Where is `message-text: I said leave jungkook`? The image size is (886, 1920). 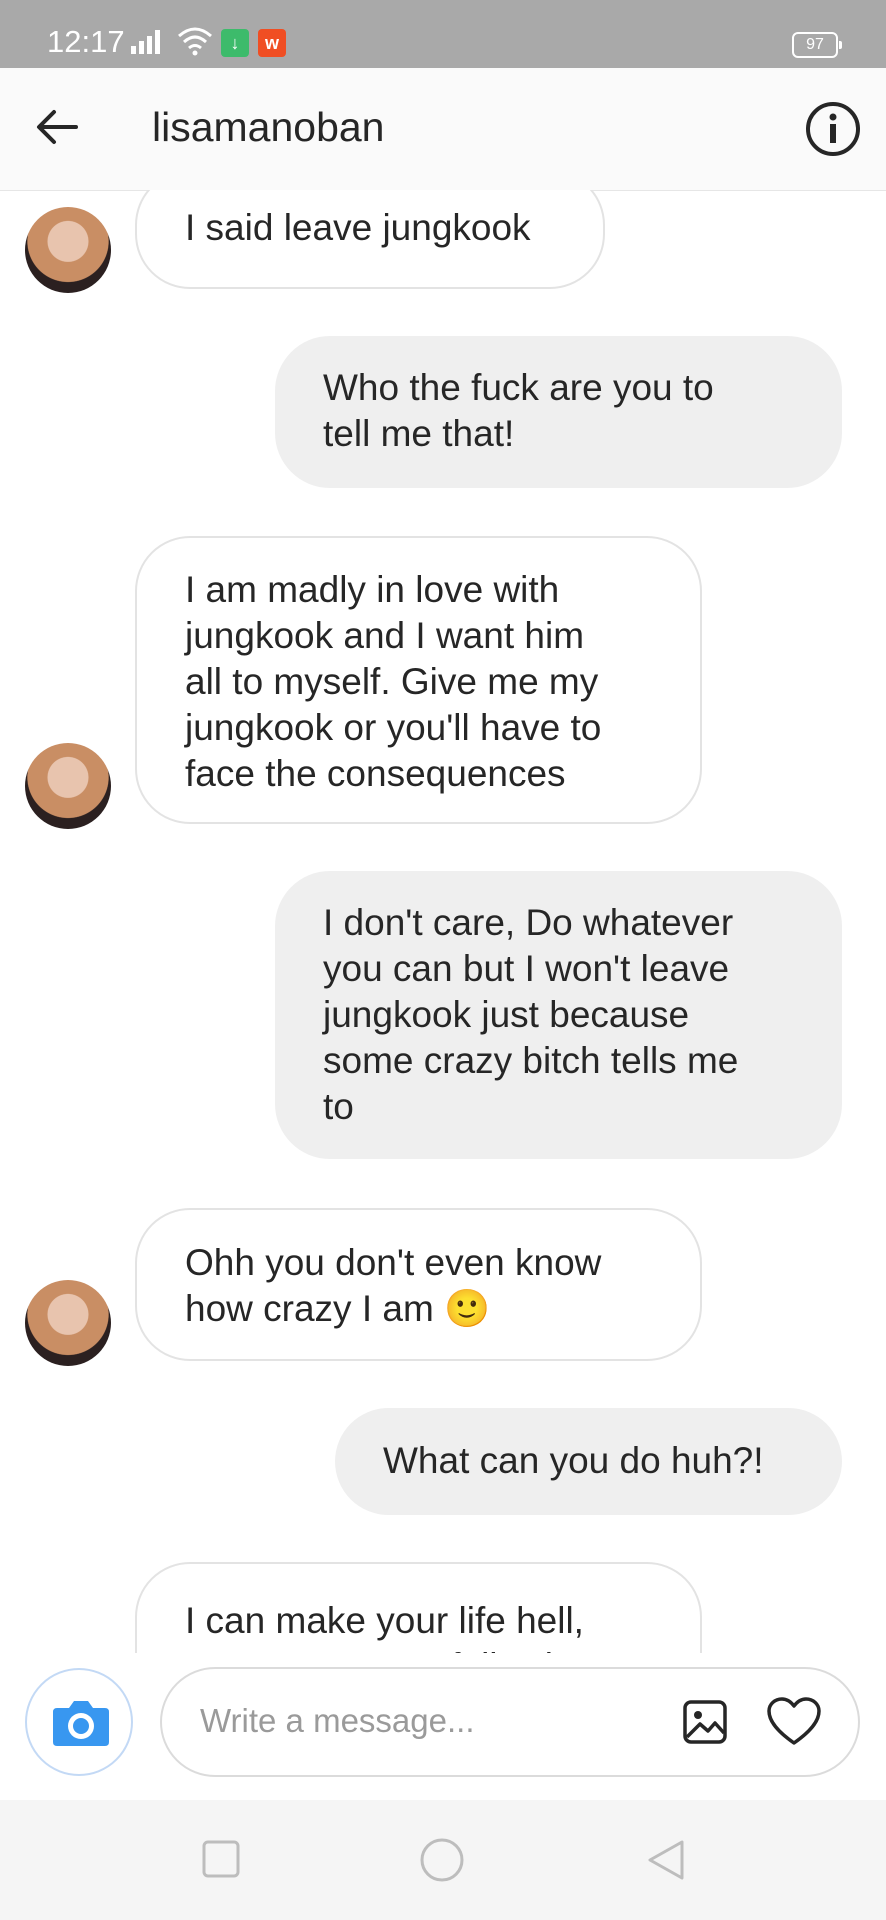 message-text: I said leave jungkook is located at coordinates (358, 227).